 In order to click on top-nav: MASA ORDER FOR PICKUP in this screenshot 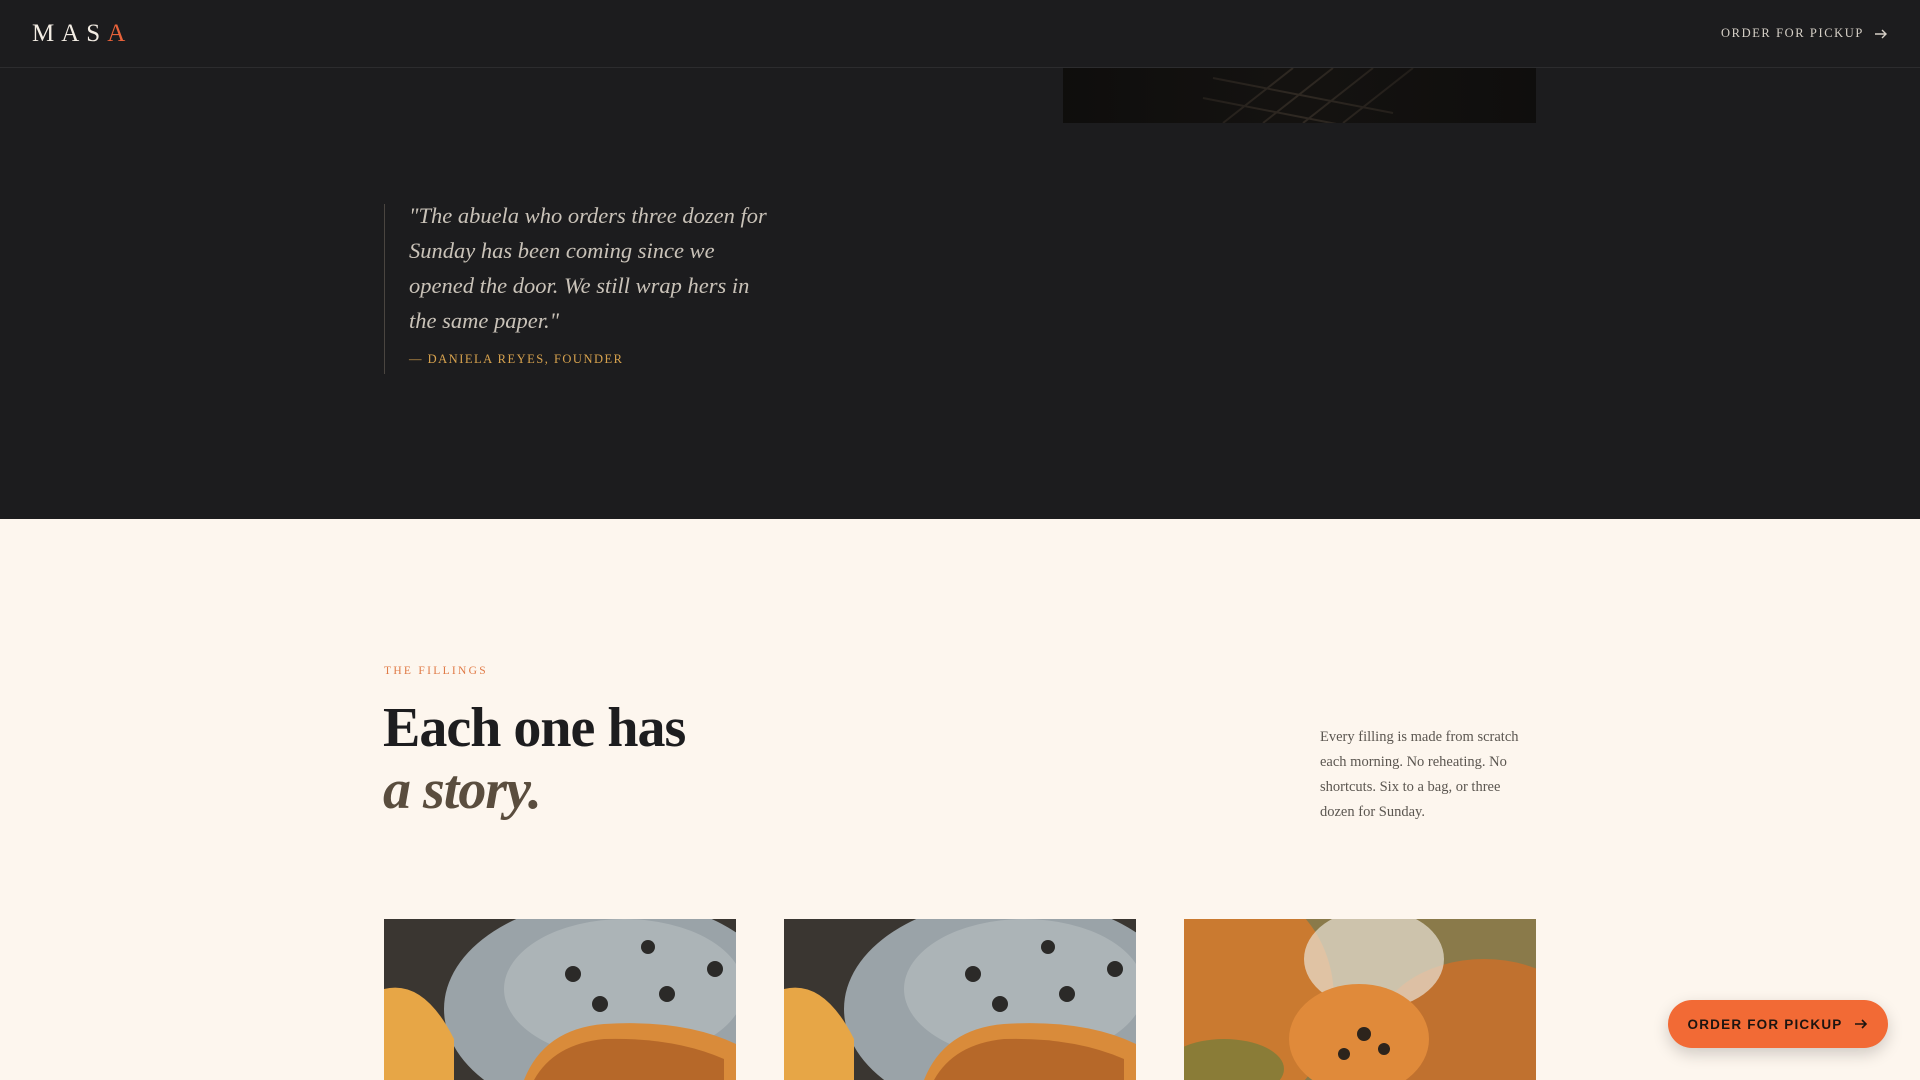, I will do `click(960, 34)`.